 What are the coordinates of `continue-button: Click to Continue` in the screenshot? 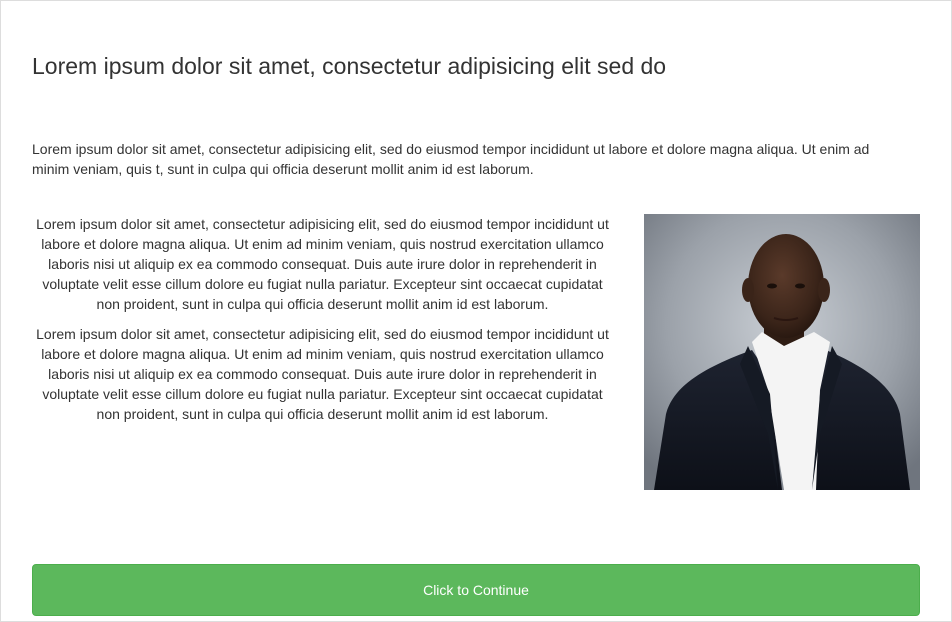 It's located at (476, 590).